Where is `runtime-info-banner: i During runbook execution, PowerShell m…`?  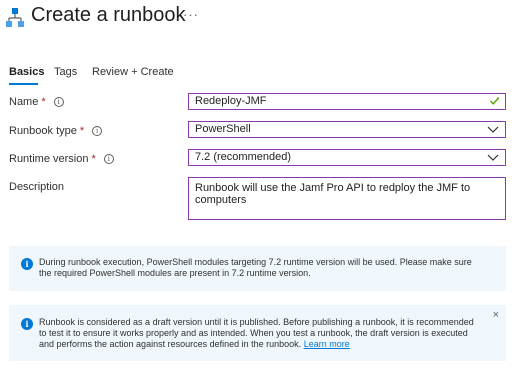
runtime-info-banner: i During runbook execution, PowerShell m… is located at coordinates (257, 268).